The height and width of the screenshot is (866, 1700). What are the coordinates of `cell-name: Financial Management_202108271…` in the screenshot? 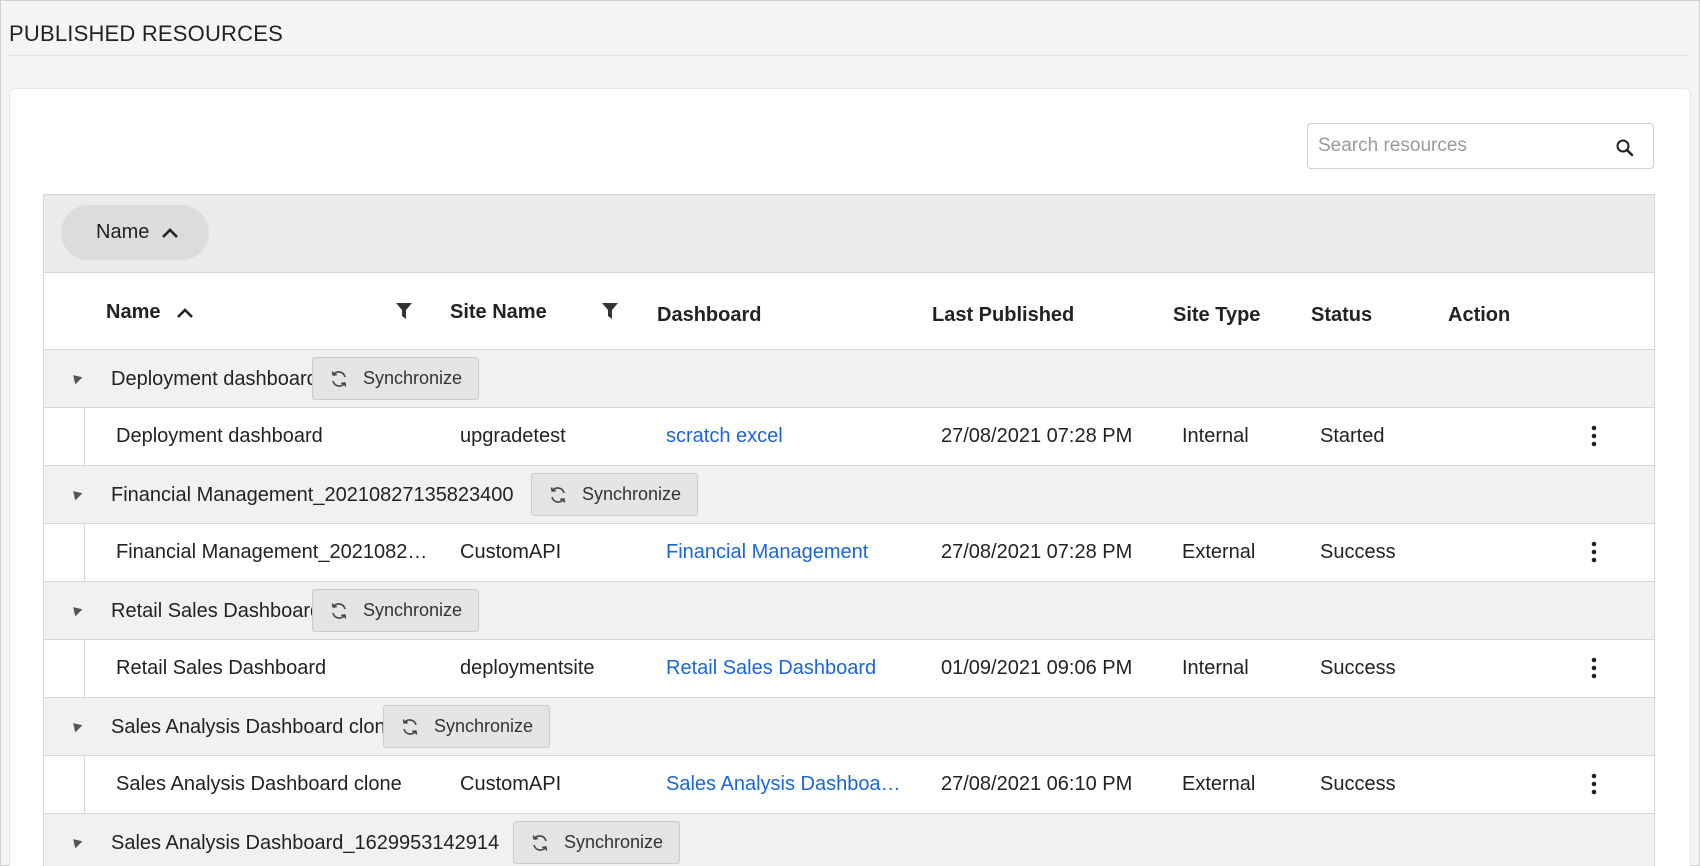 It's located at (276, 552).